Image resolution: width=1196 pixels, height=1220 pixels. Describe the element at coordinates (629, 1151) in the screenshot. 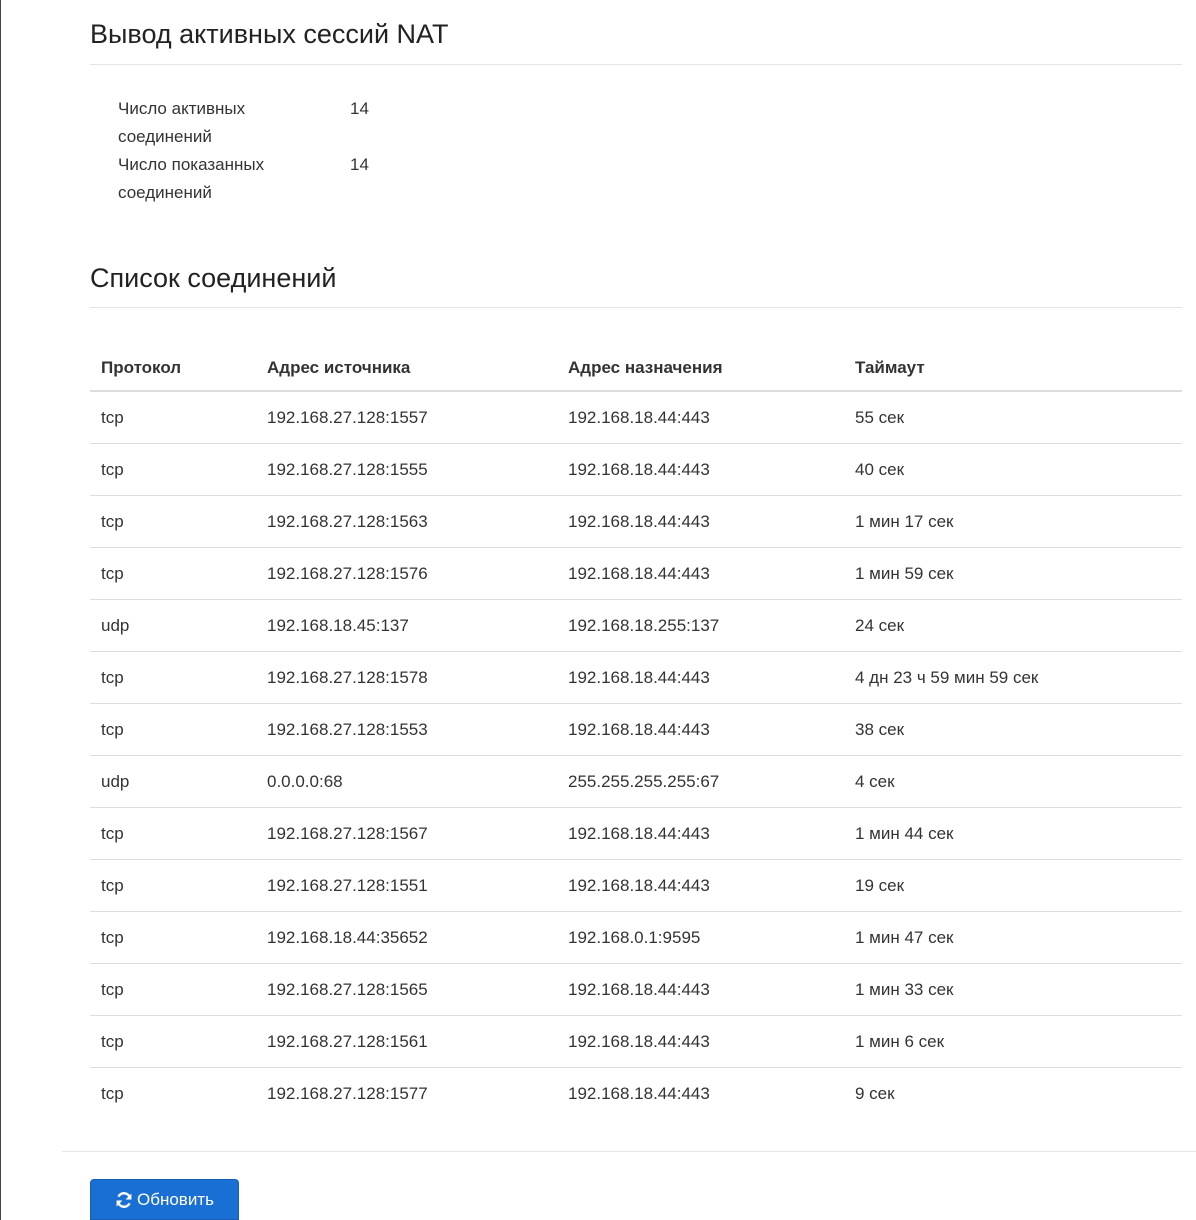

I see `footer-divider` at that location.